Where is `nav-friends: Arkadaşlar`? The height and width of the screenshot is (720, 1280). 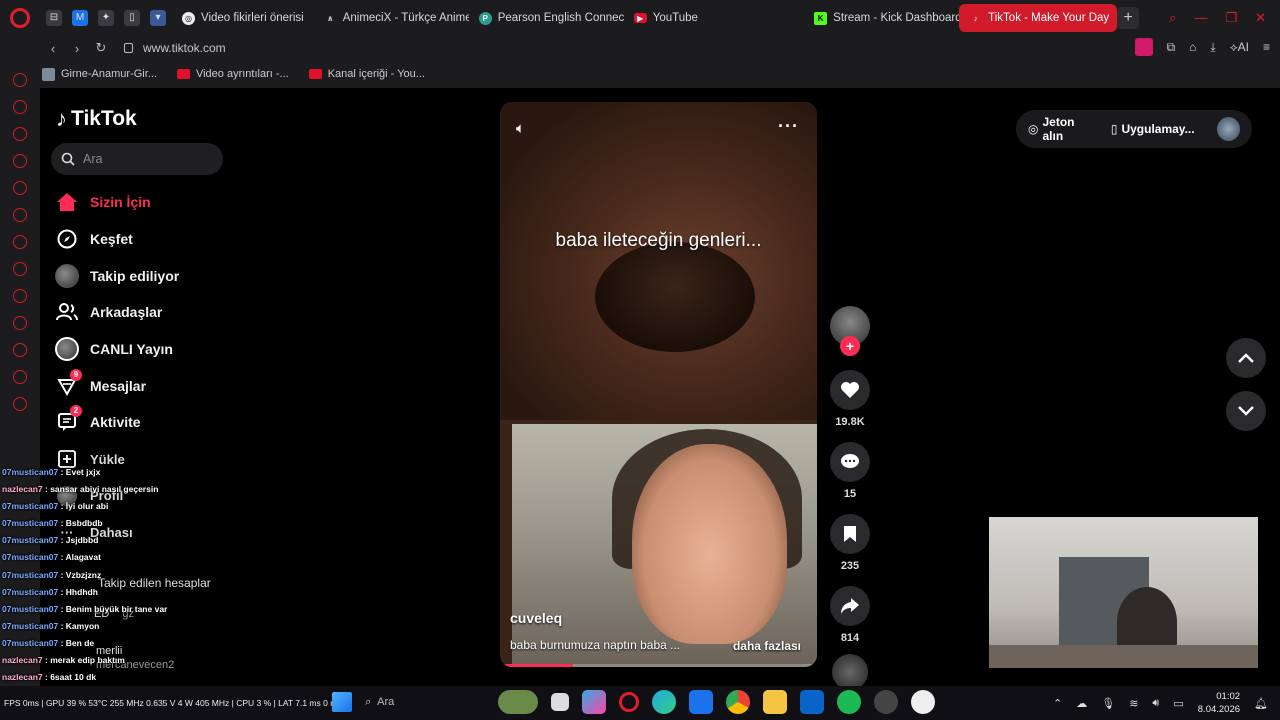 nav-friends: Arkadaşlar is located at coordinates (116, 312).